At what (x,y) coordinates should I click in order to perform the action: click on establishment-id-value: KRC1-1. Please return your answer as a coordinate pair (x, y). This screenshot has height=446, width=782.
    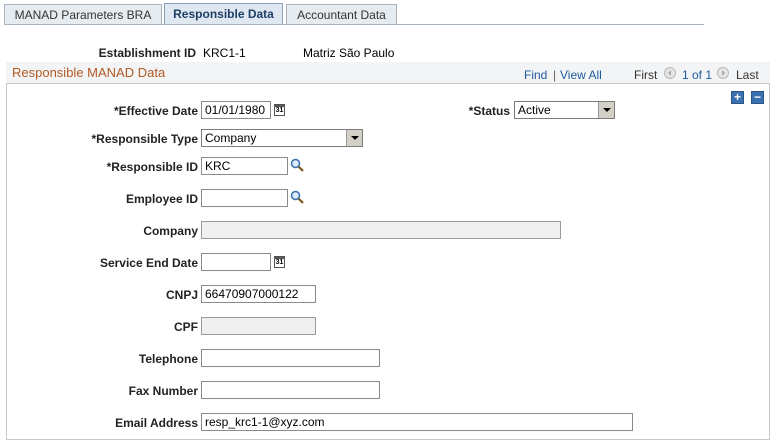
    Looking at the image, I should click on (224, 53).